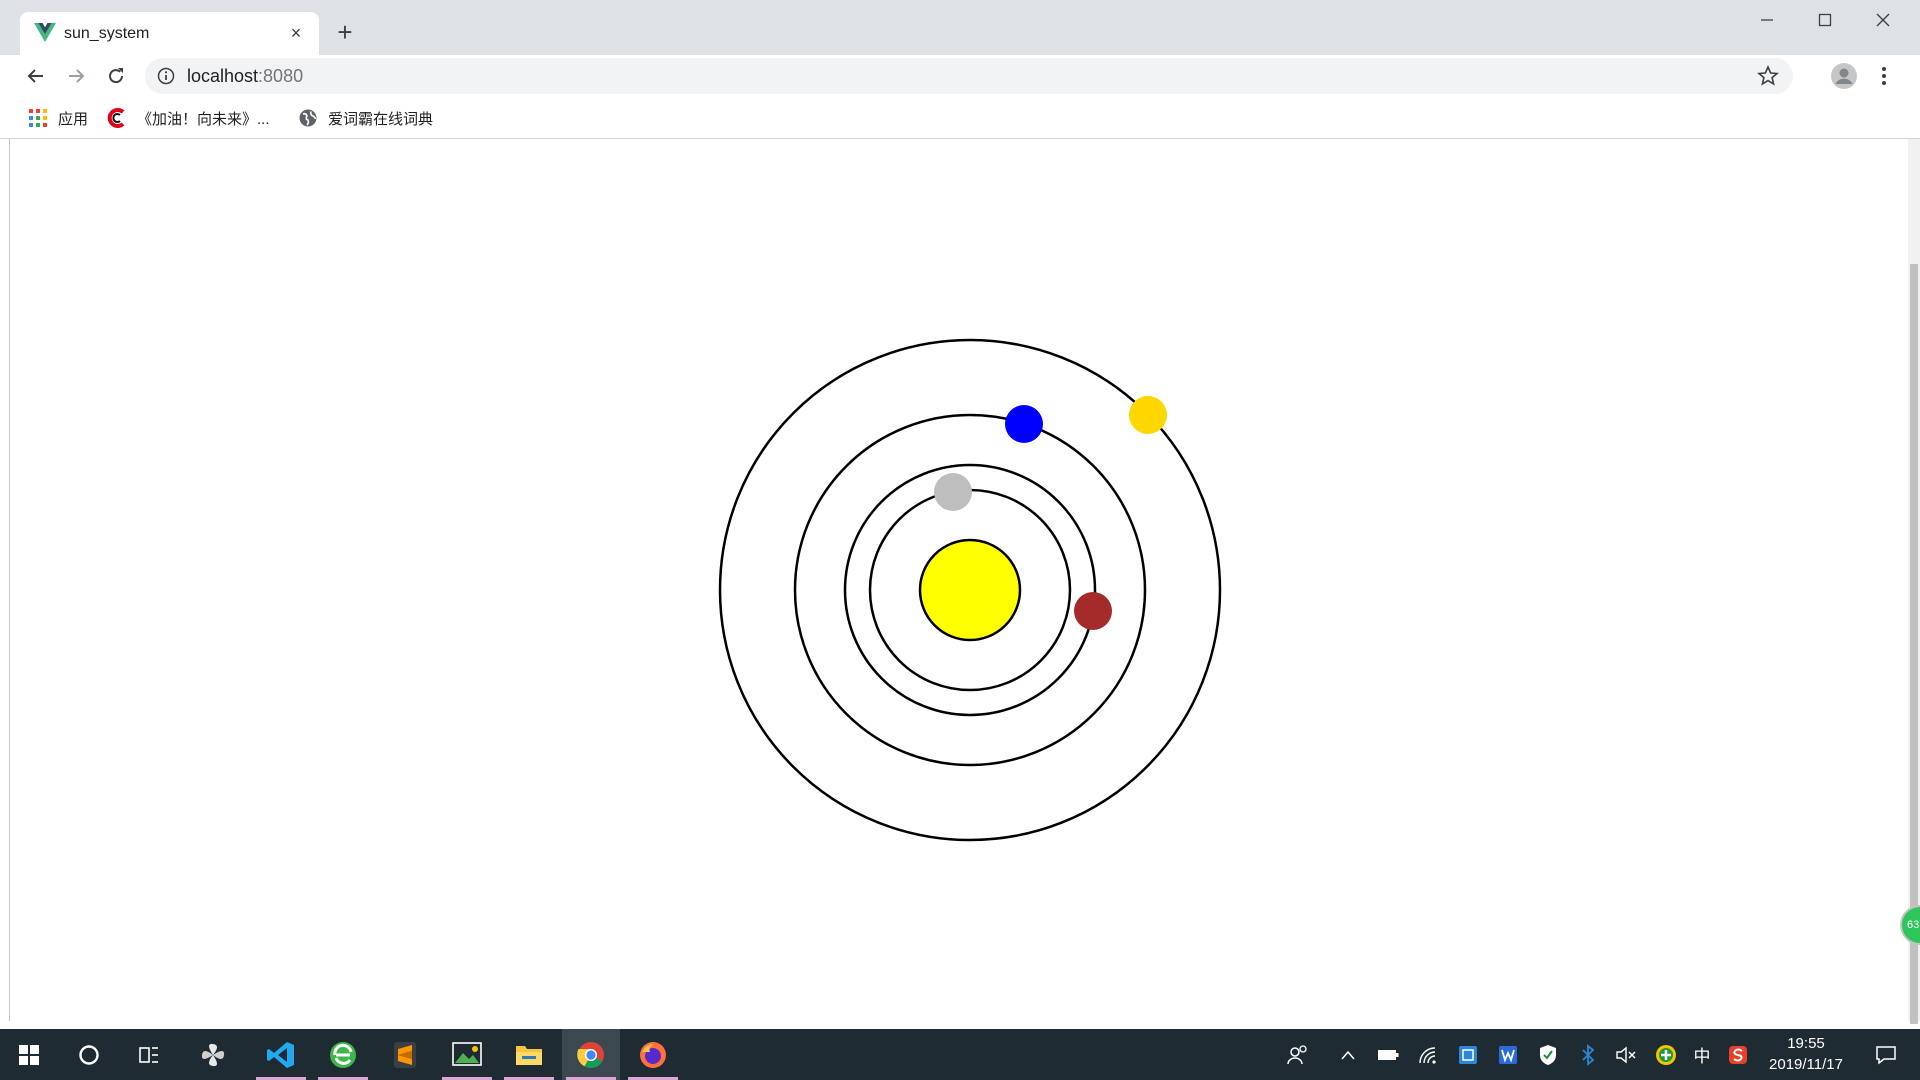 This screenshot has width=1920, height=1080. Describe the element at coordinates (1024, 424) in the screenshot. I see `planet-blue` at that location.